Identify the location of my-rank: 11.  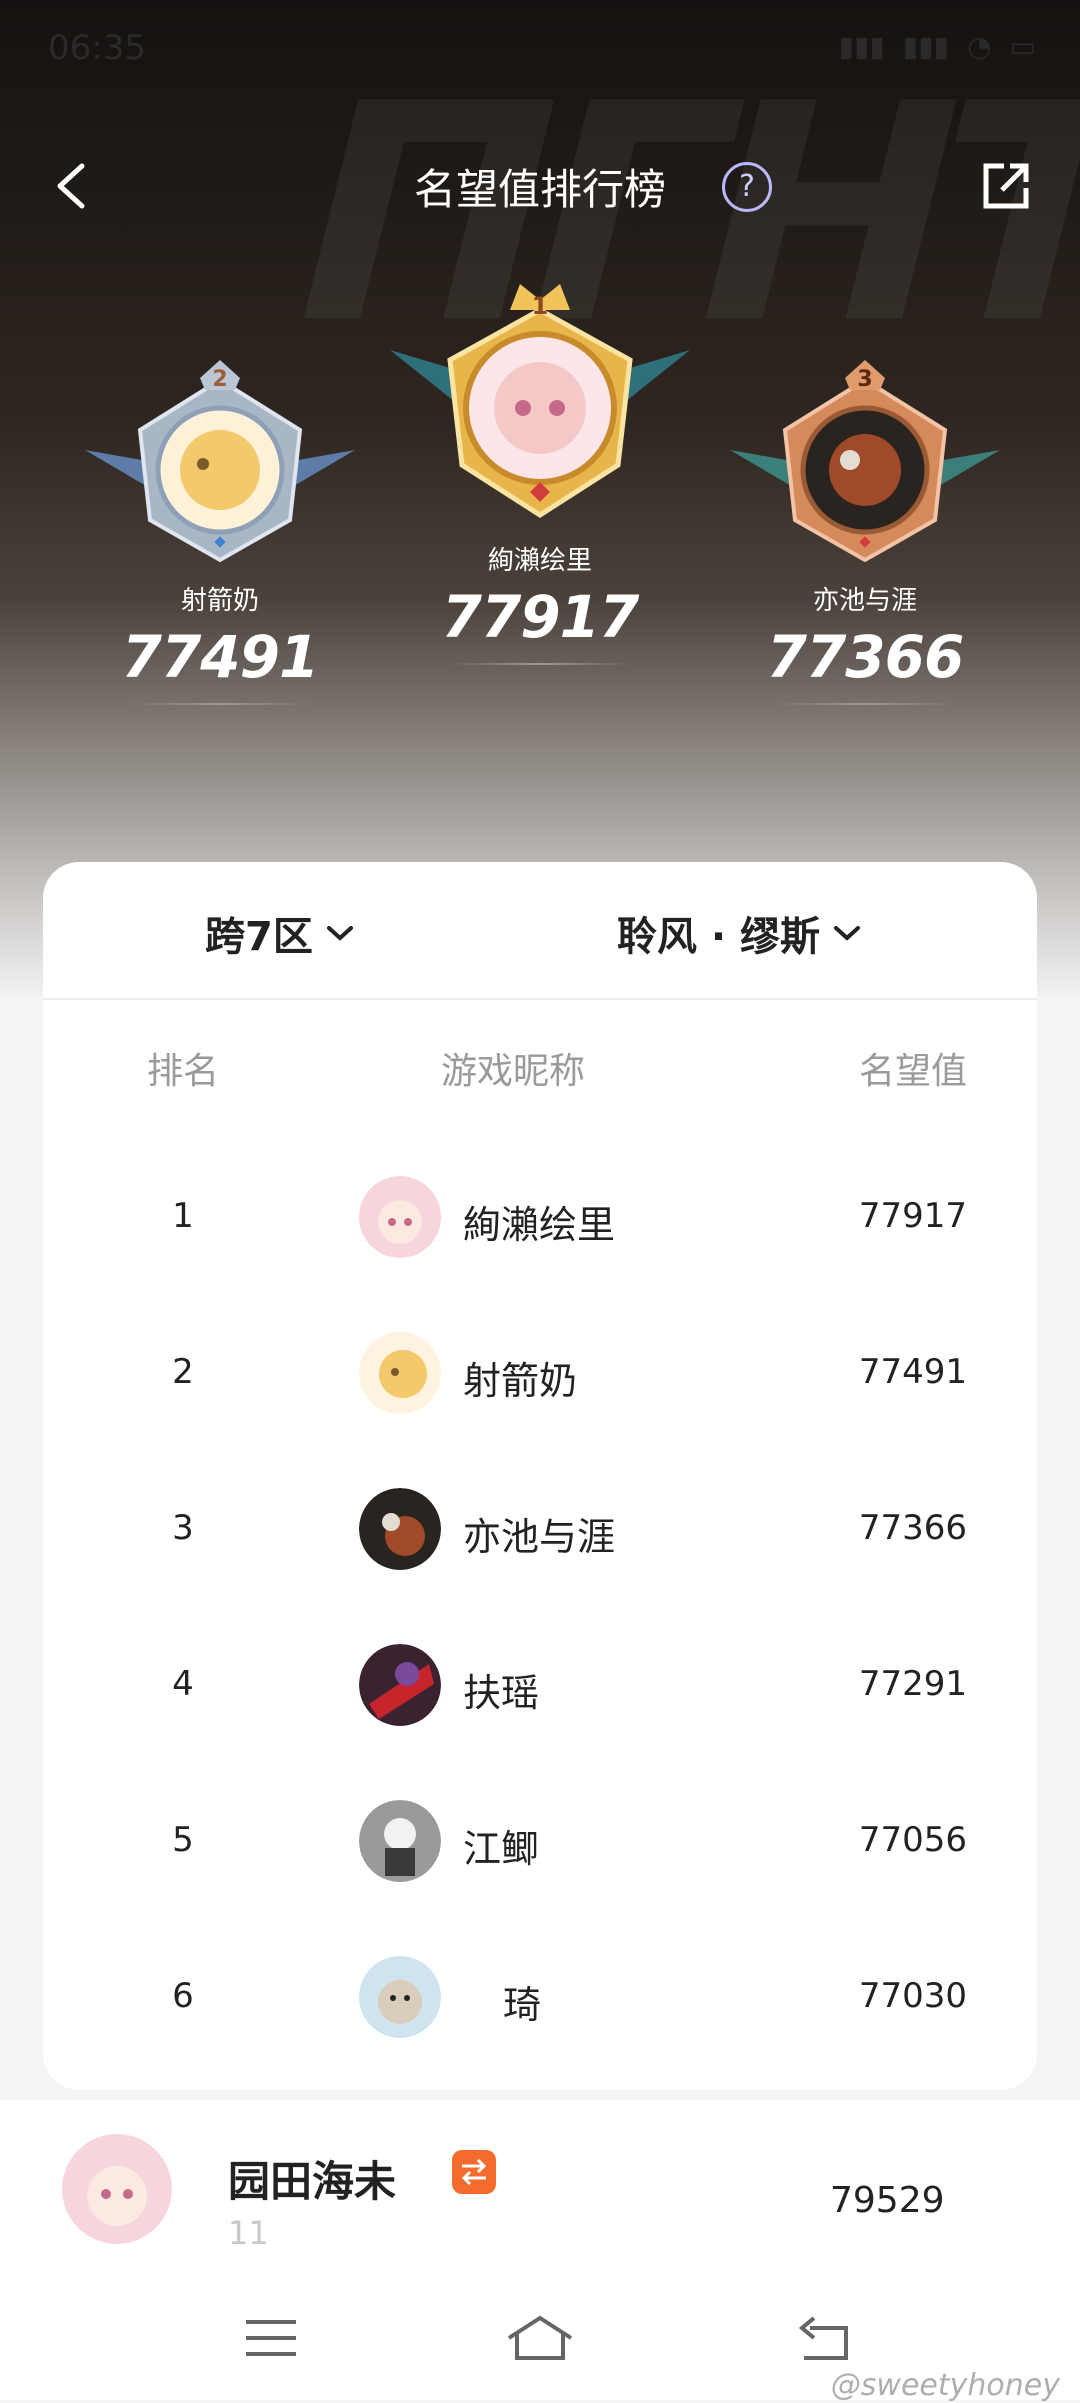
(248, 2233).